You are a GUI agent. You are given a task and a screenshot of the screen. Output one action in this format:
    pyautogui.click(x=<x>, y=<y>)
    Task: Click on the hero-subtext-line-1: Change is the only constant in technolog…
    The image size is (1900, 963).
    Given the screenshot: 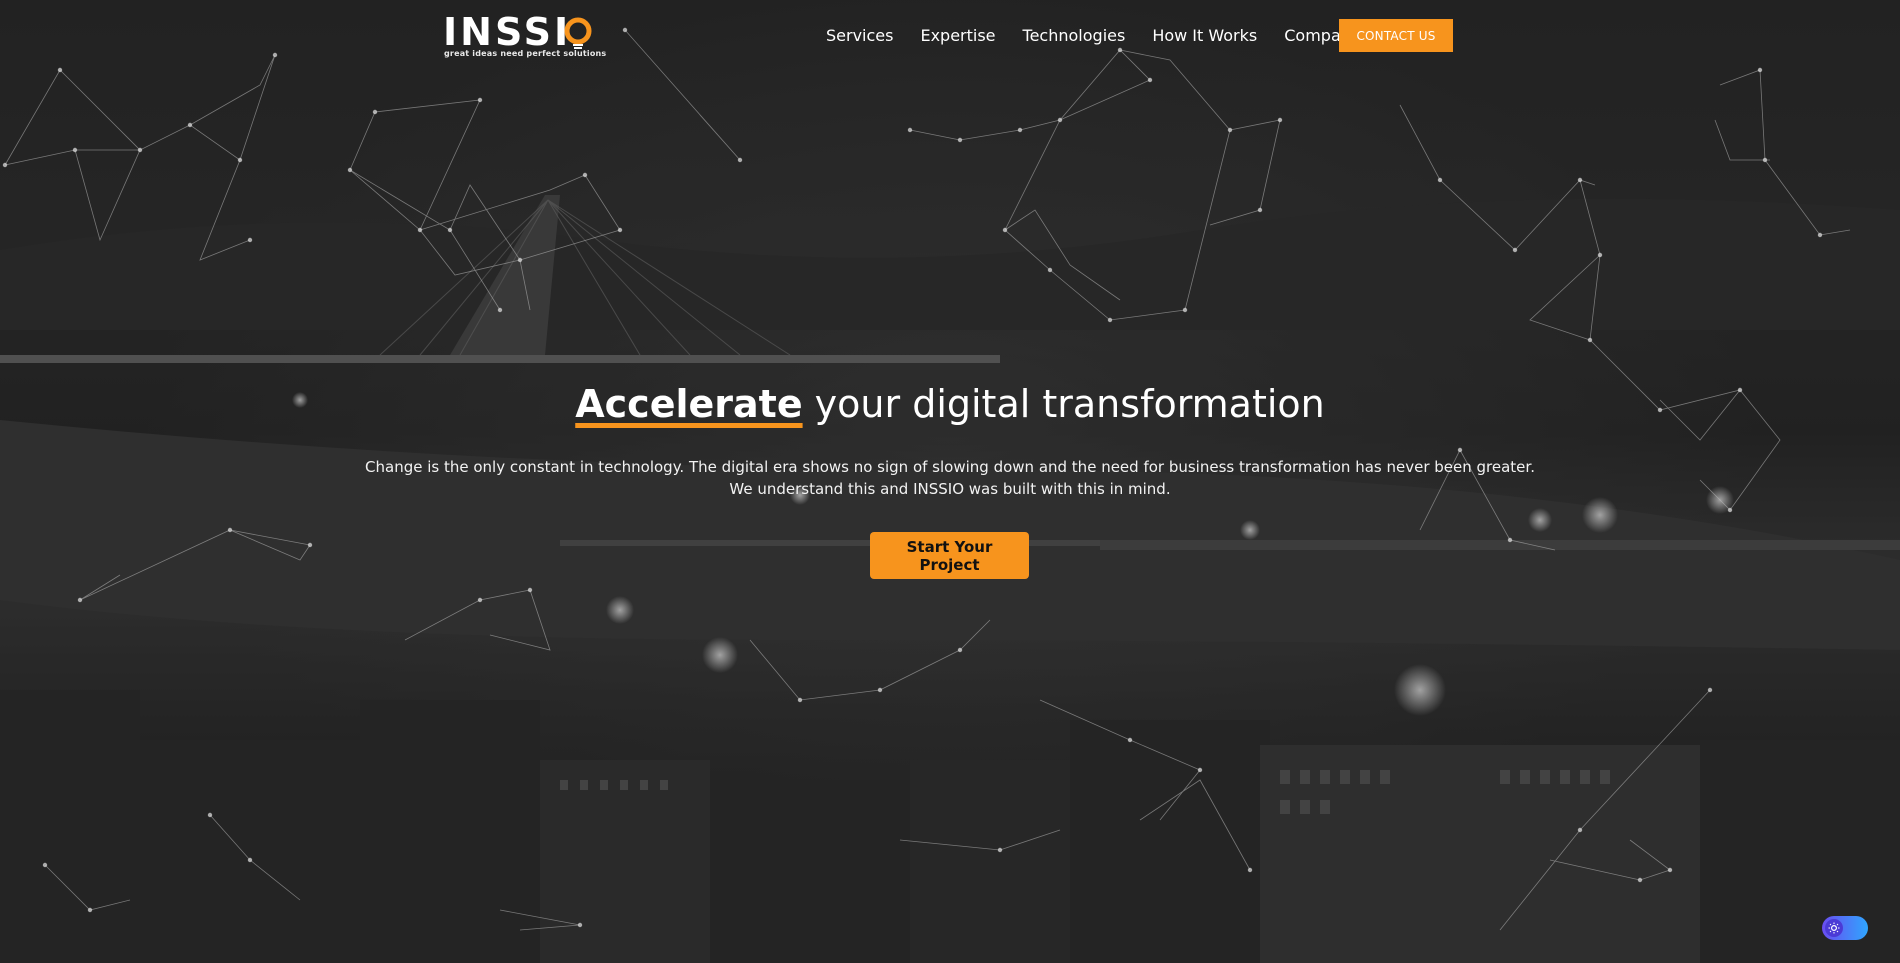 What is the action you would take?
    pyautogui.click(x=950, y=467)
    